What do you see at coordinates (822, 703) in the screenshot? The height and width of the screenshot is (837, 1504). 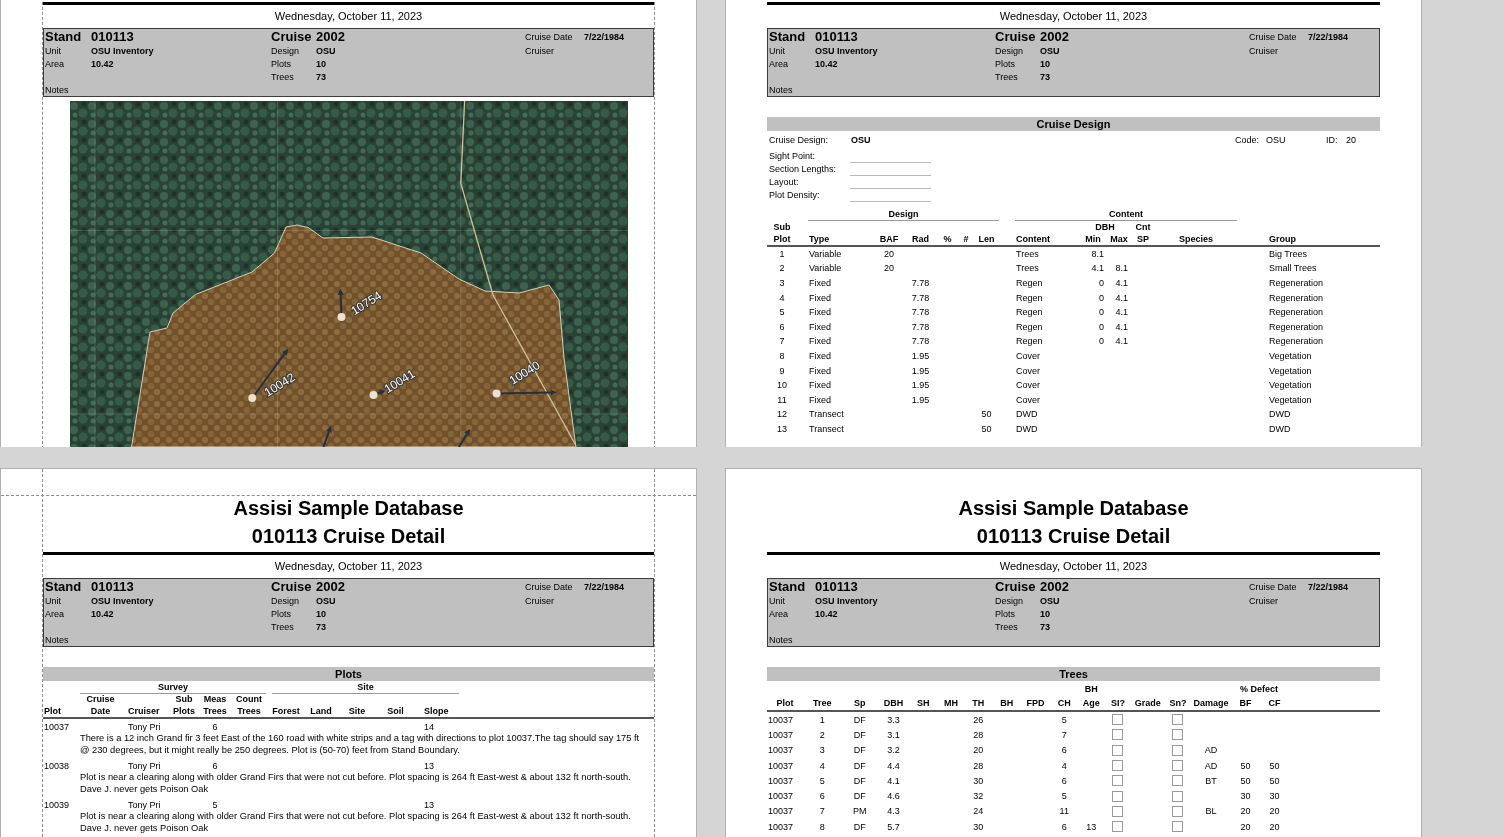 I see `column-header: Tree` at bounding box center [822, 703].